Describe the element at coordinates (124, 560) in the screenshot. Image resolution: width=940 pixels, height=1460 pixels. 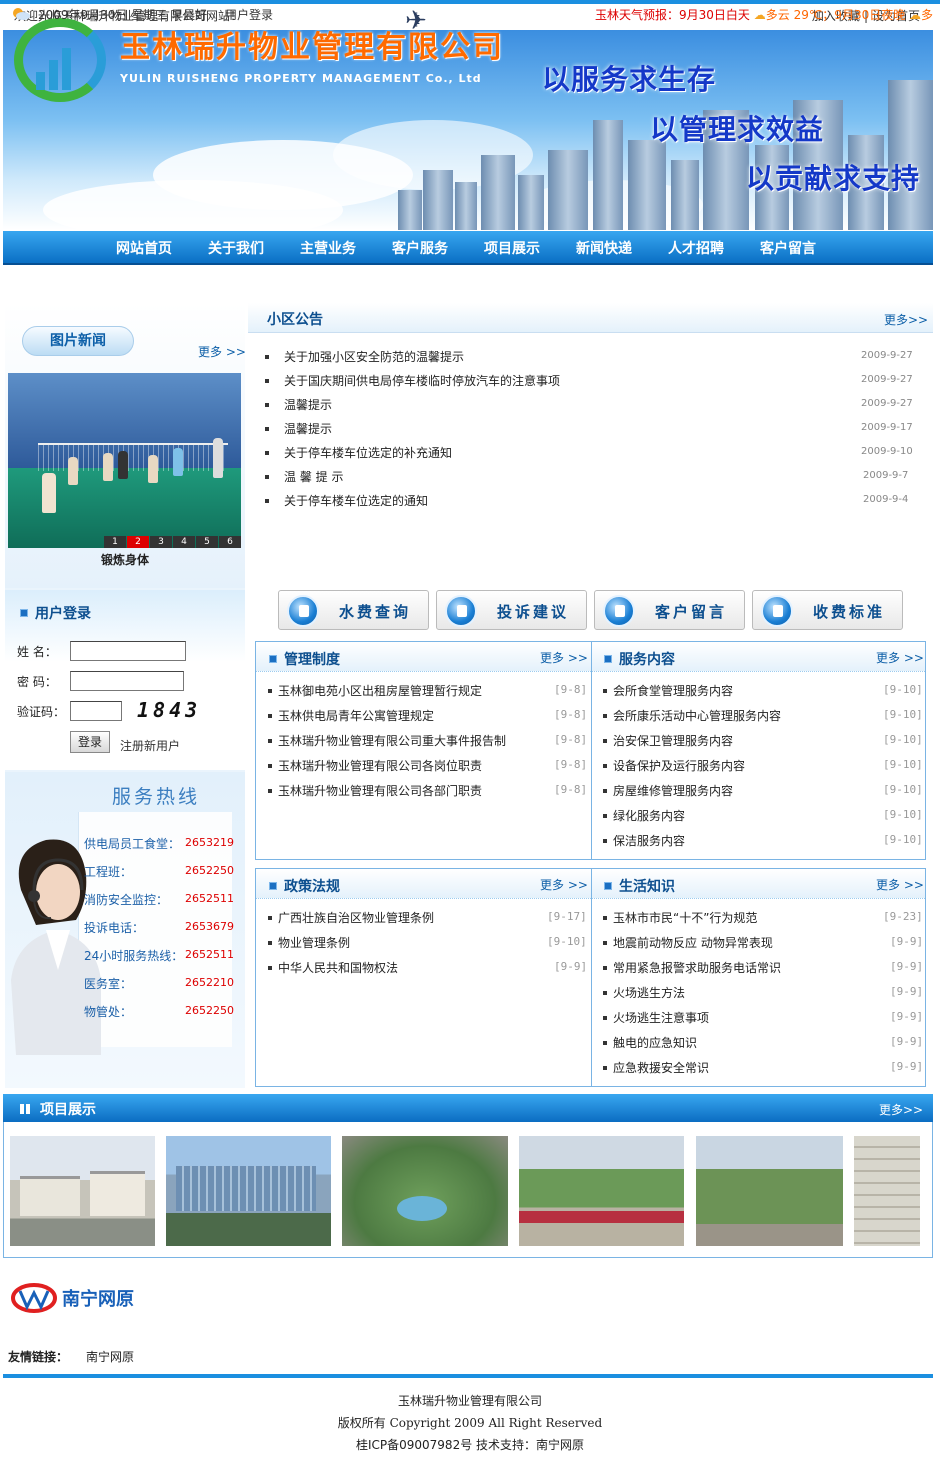
I see `photo-caption: 锻炼身体` at that location.